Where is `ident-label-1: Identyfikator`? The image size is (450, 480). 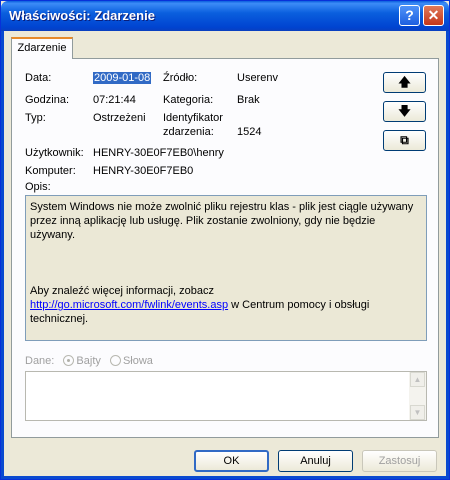
ident-label-1: Identyfikator is located at coordinates (193, 118).